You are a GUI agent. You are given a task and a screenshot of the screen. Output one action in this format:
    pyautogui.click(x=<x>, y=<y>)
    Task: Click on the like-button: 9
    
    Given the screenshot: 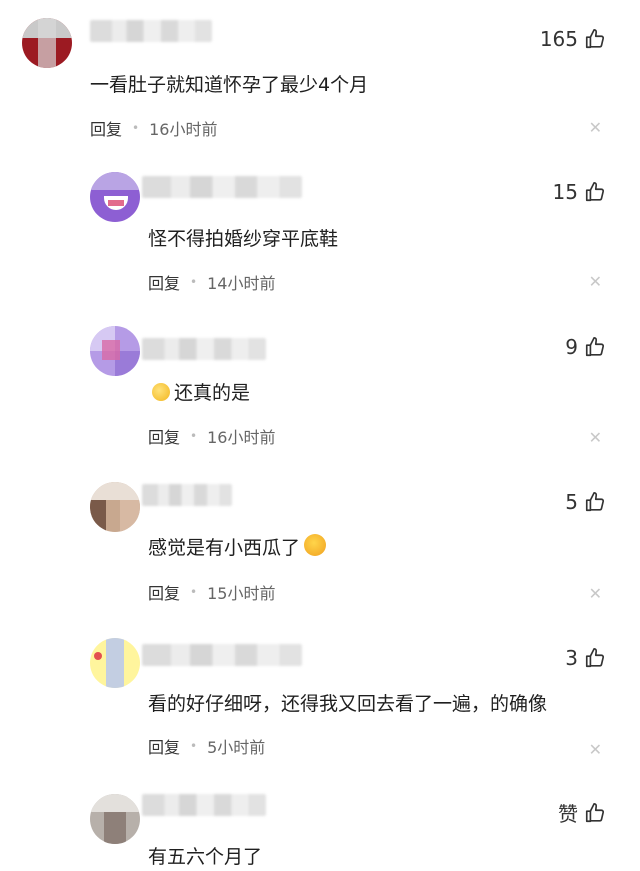 What is the action you would take?
    pyautogui.click(x=585, y=347)
    